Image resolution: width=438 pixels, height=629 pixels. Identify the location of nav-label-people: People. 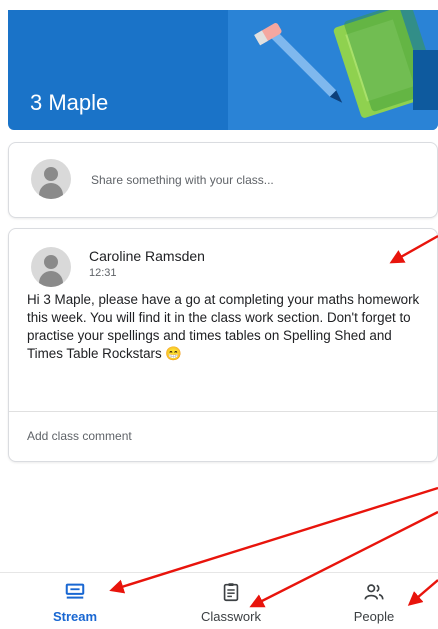
(374, 616).